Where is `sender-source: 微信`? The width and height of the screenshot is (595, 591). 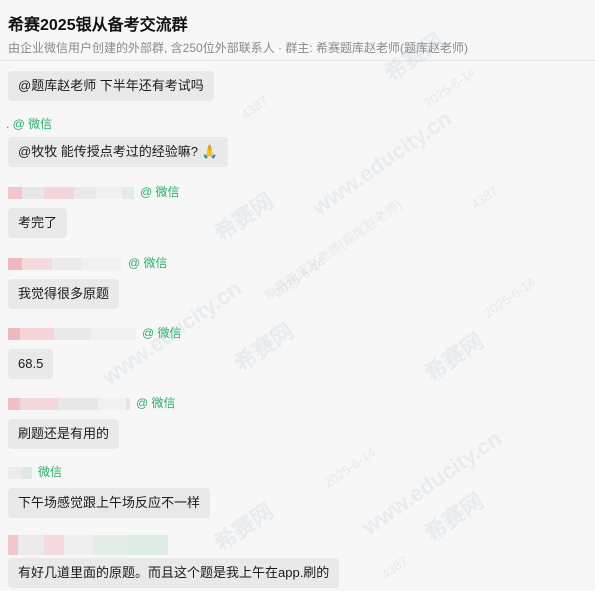 sender-source: 微信 is located at coordinates (50, 472).